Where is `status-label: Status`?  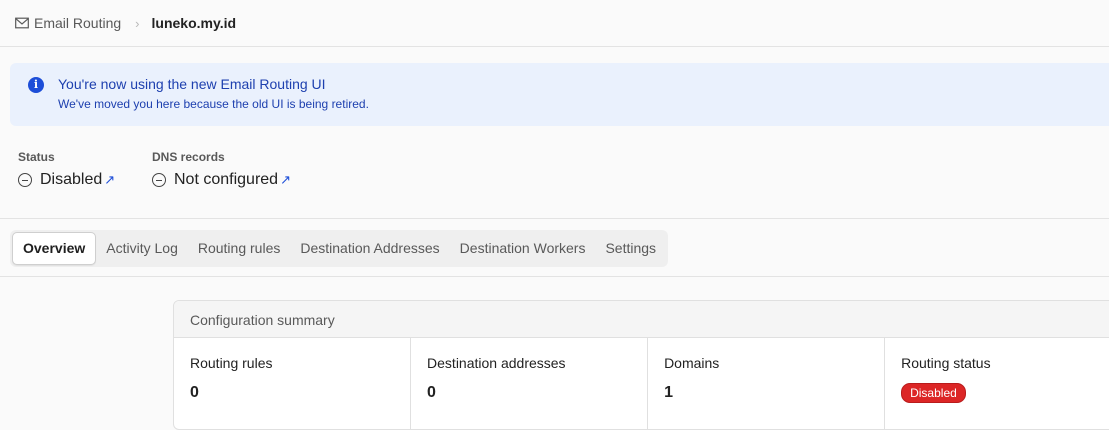
status-label: Status is located at coordinates (36, 157).